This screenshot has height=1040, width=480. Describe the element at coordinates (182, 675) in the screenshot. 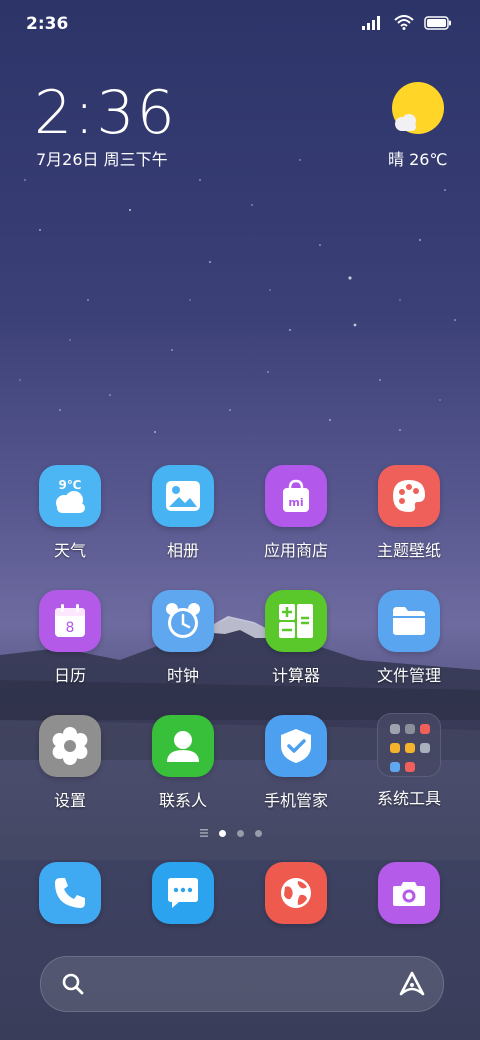

I see `app-label: 时钟` at that location.